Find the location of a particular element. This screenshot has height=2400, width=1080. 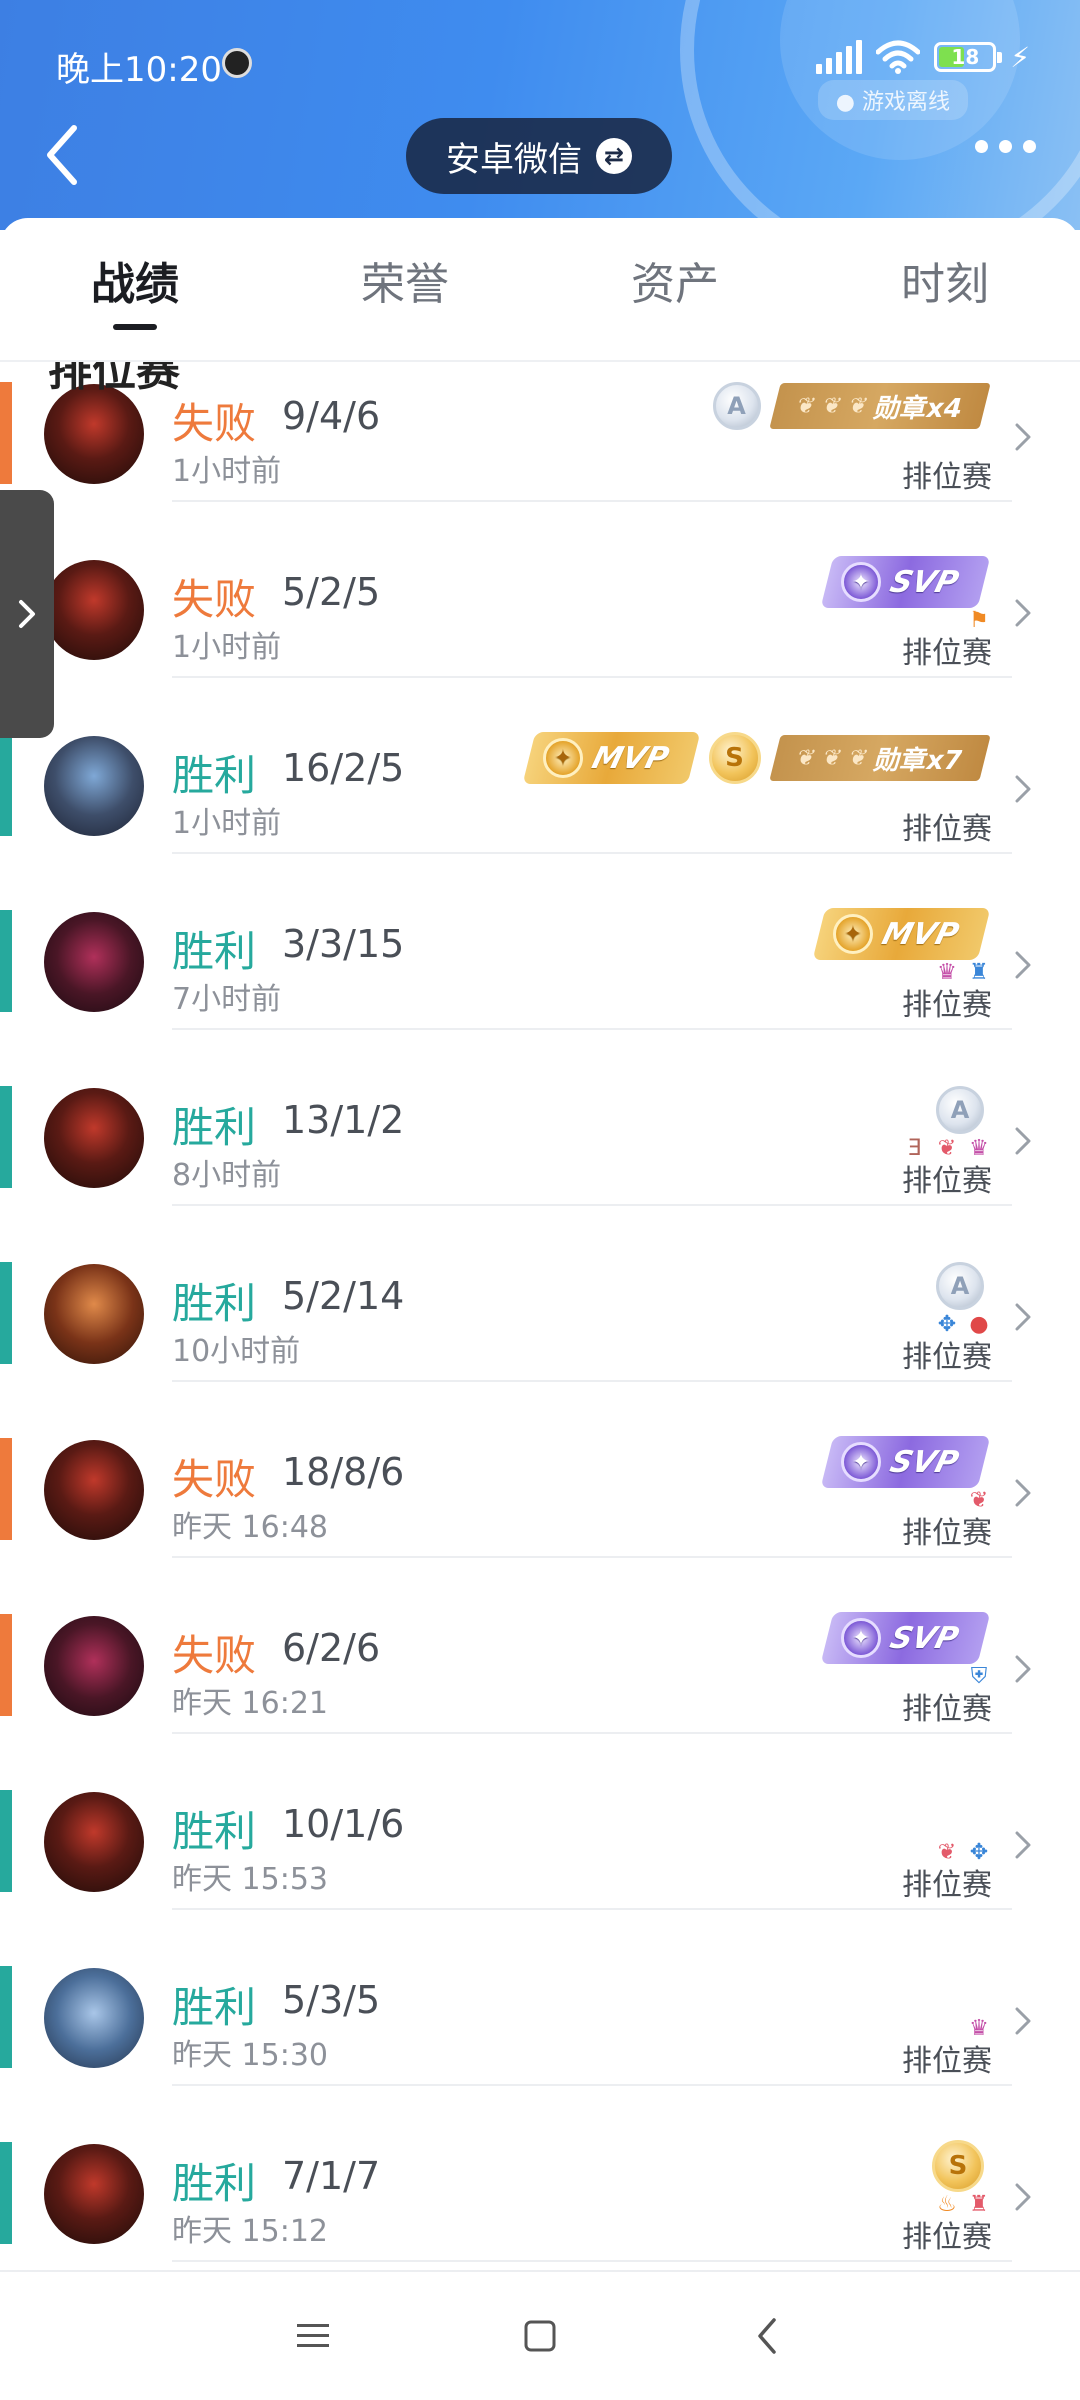

system-nav-bar is located at coordinates (540, 2335).